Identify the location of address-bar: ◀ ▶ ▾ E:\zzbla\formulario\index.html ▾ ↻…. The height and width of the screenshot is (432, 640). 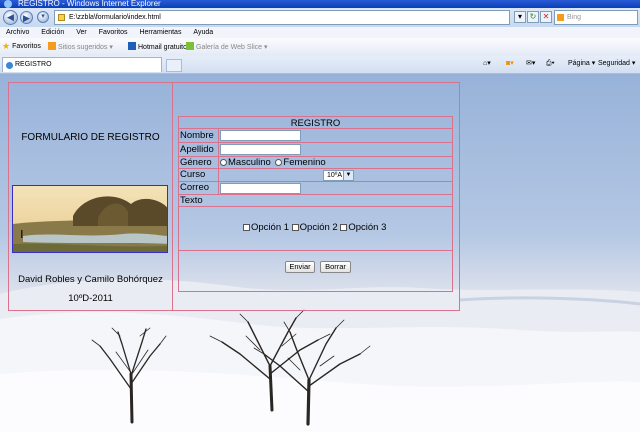
(320, 17).